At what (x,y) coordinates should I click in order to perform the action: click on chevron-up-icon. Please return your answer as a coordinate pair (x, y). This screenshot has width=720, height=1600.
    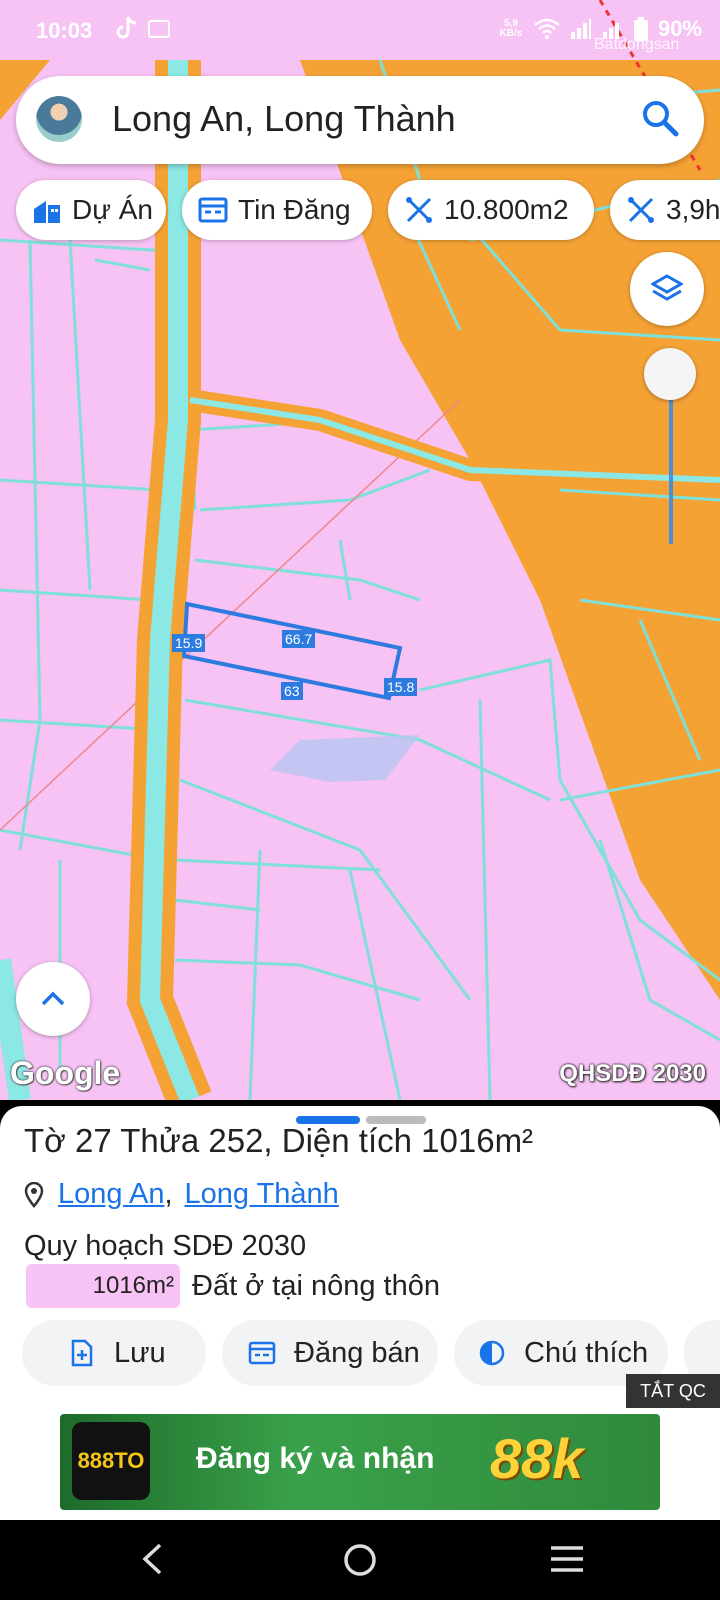
    Looking at the image, I should click on (53, 998).